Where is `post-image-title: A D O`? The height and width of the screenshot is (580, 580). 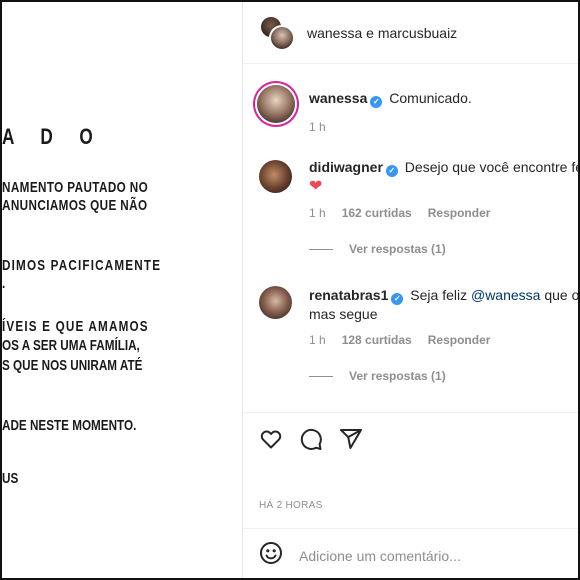 post-image-title: A D O is located at coordinates (53, 136).